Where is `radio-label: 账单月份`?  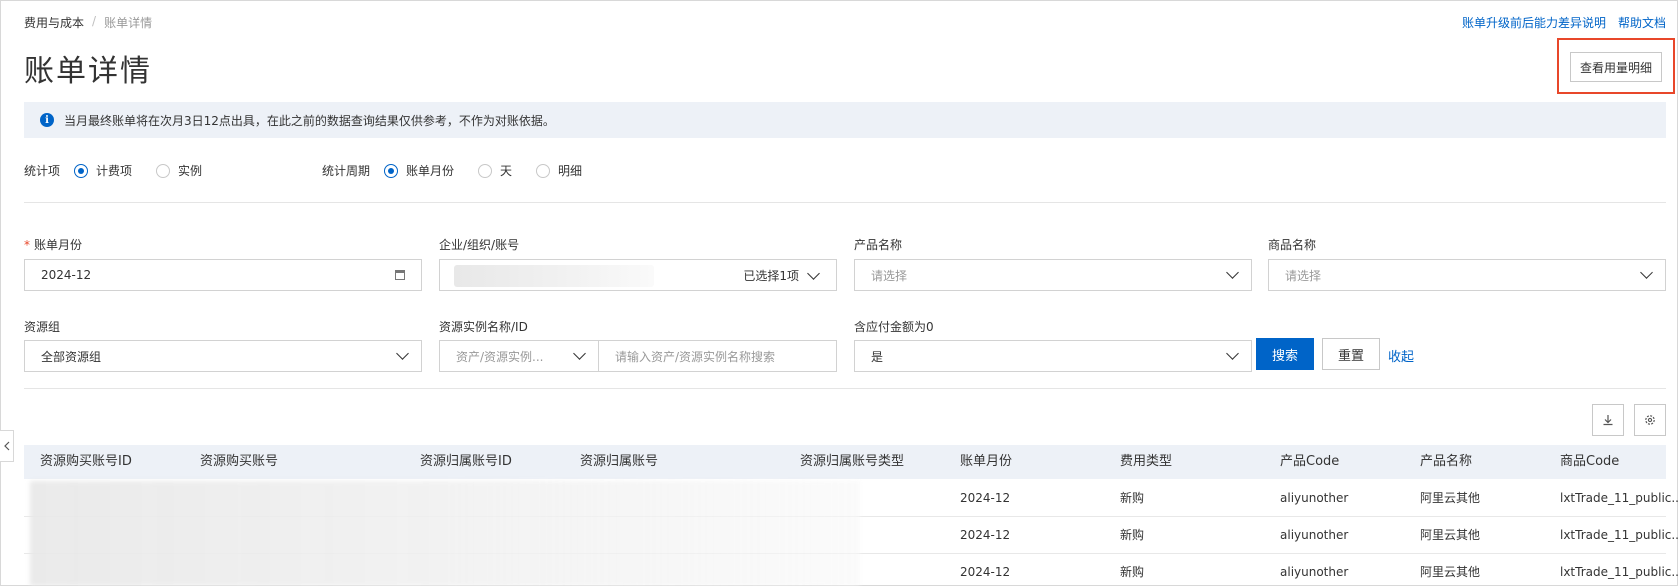 radio-label: 账单月份 is located at coordinates (430, 171).